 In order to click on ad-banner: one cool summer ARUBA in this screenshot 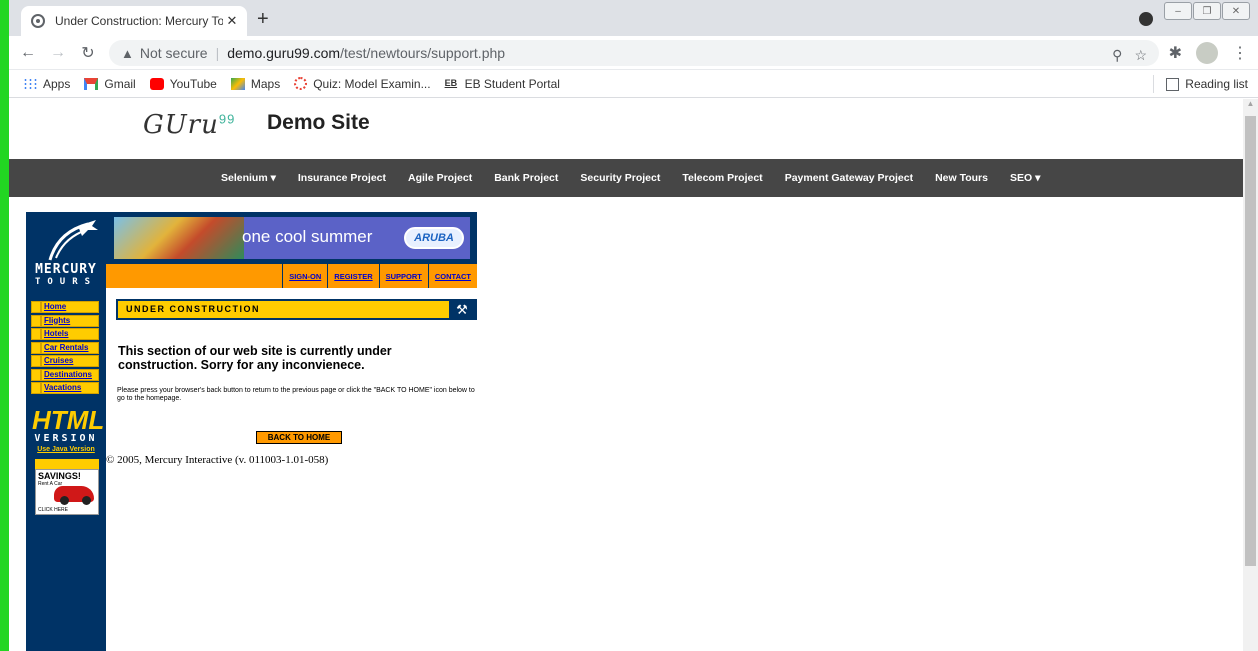, I will do `click(291, 238)`.